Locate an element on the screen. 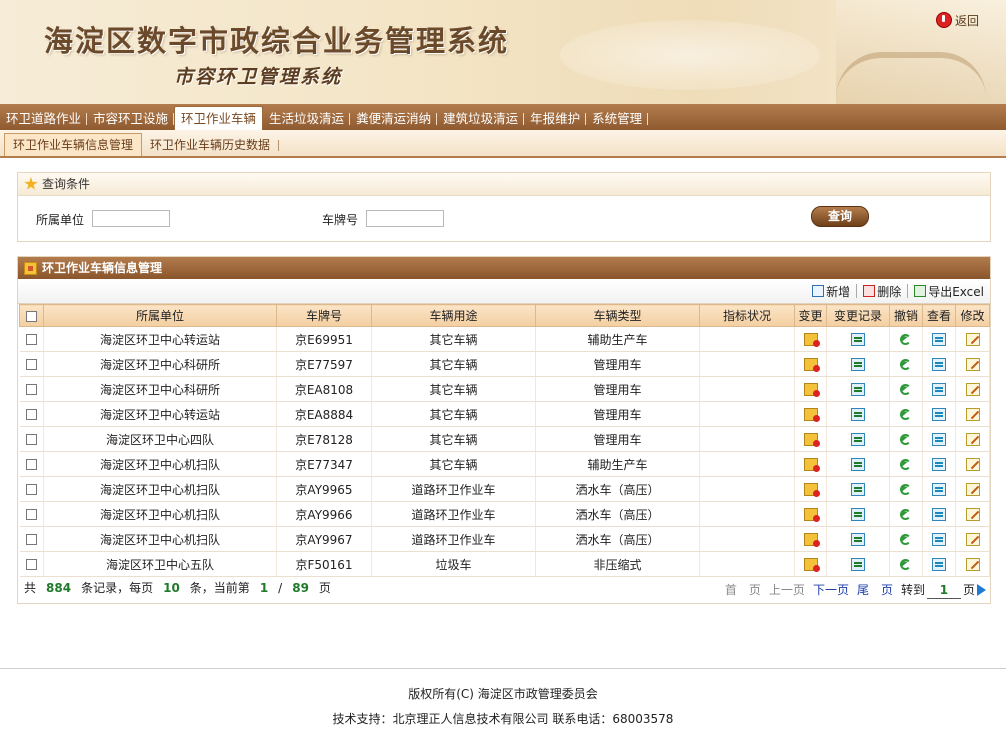 The width and height of the screenshot is (1006, 731). cell-change is located at coordinates (810, 339).